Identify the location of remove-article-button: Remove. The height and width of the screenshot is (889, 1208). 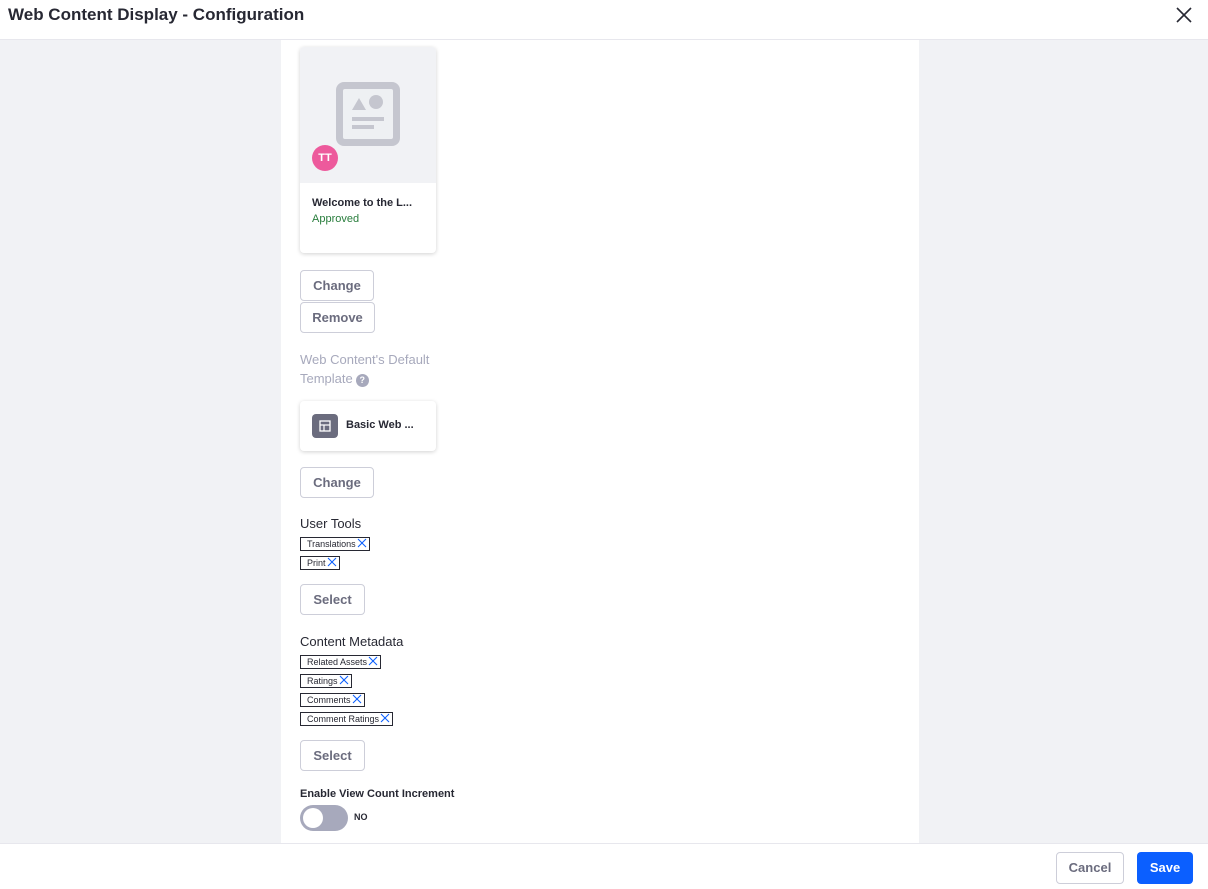
(337, 317).